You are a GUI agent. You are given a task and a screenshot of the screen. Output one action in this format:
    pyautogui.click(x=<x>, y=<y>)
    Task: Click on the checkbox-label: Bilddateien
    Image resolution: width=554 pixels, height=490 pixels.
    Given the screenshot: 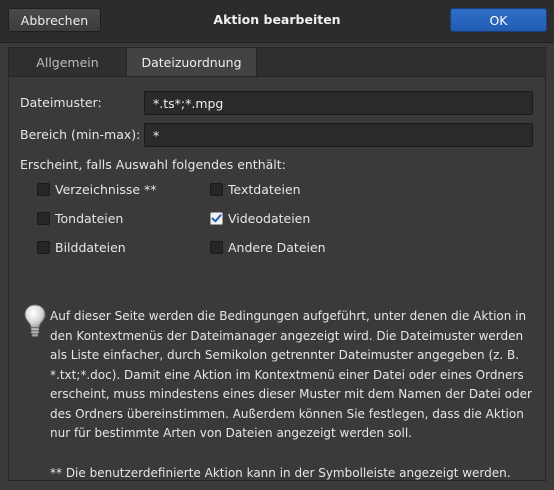 What is the action you would take?
    pyautogui.click(x=90, y=247)
    